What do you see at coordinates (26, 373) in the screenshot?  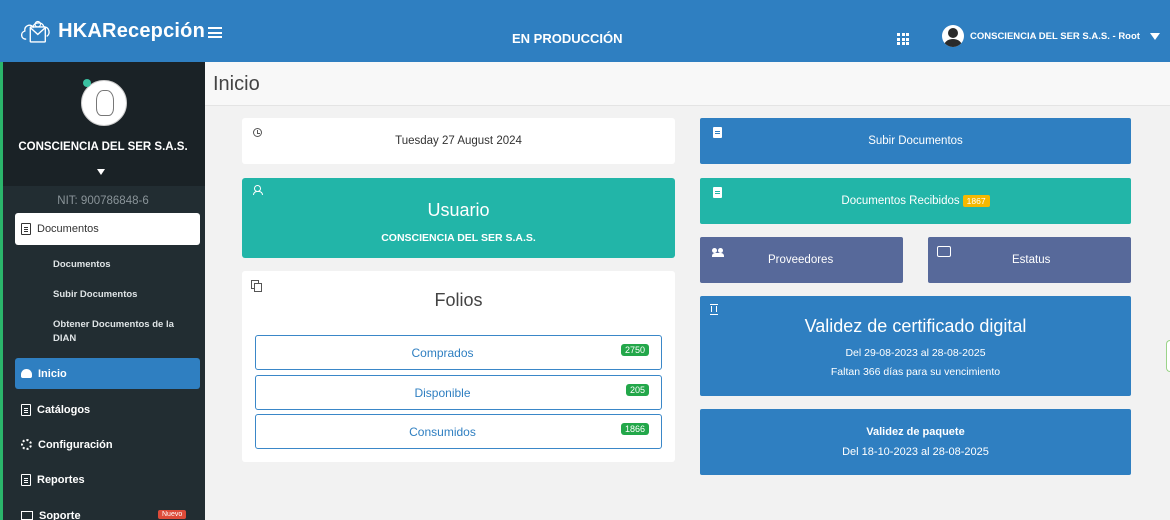 I see `dashboard-icon` at bounding box center [26, 373].